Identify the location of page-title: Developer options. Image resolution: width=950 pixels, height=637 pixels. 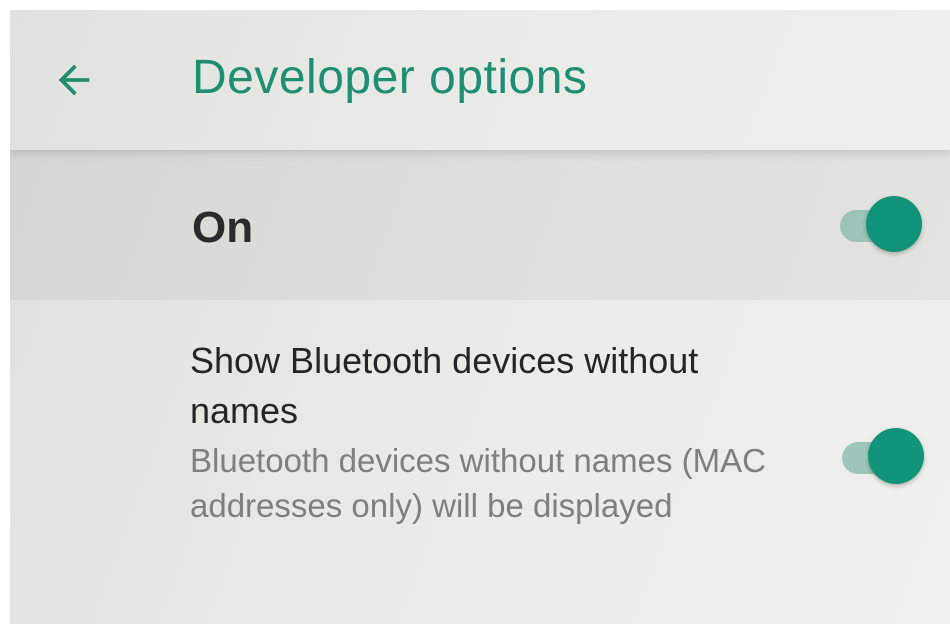
(390, 77).